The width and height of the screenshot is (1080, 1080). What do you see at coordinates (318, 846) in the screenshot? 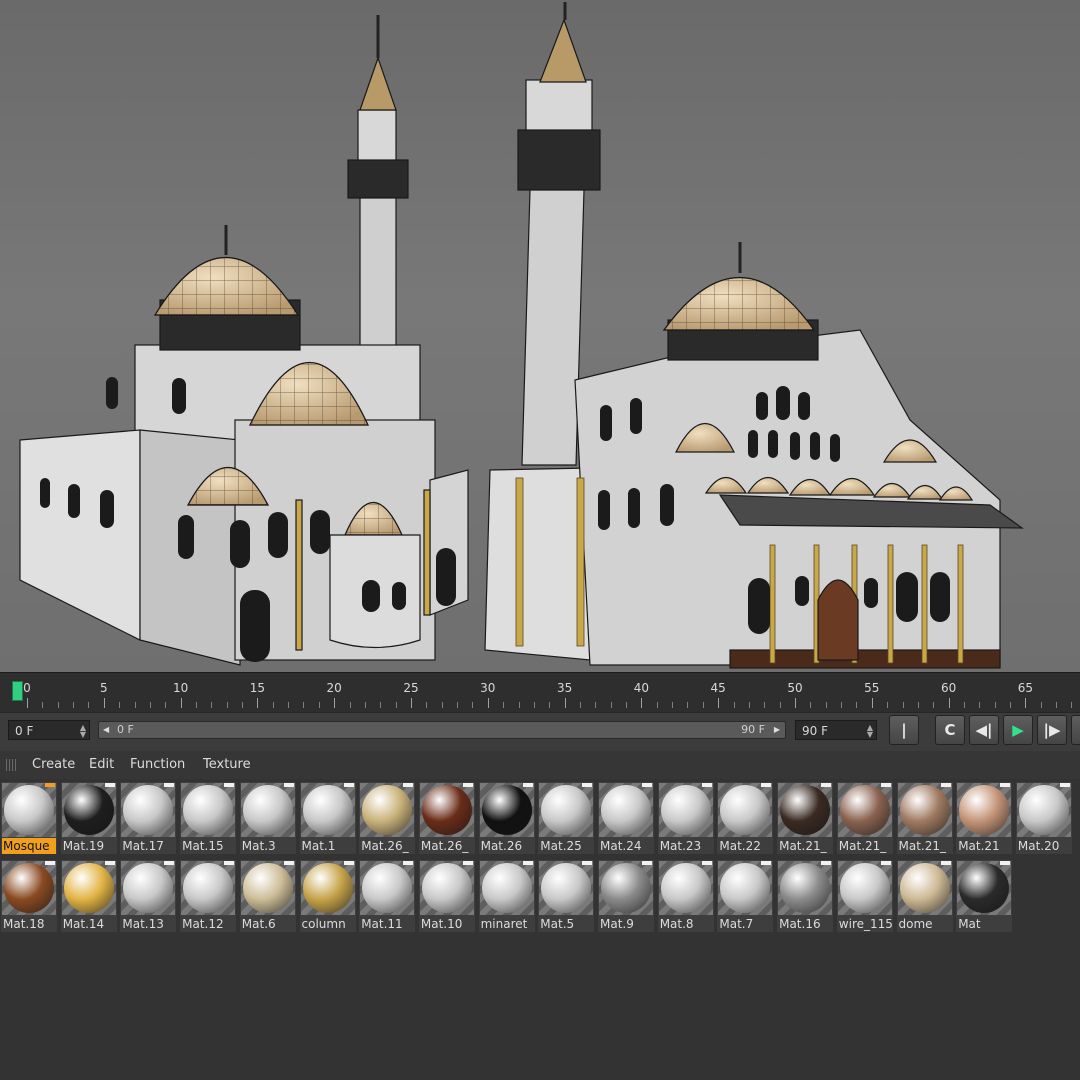
I see `material-name: Mat.1` at bounding box center [318, 846].